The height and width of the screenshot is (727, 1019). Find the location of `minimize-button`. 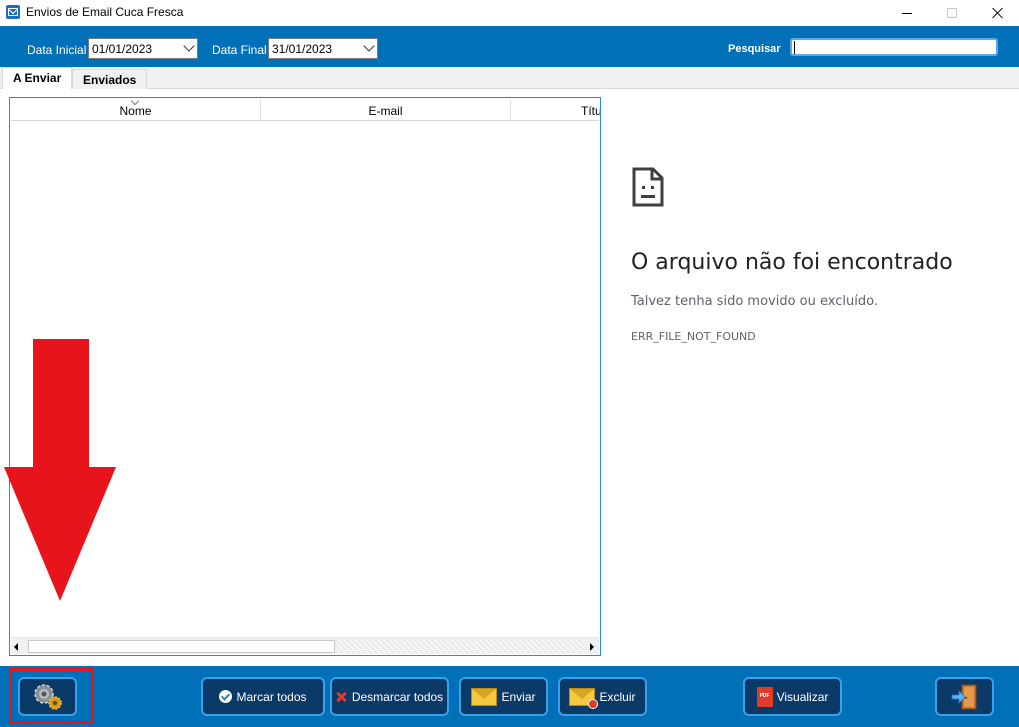

minimize-button is located at coordinates (907, 13).